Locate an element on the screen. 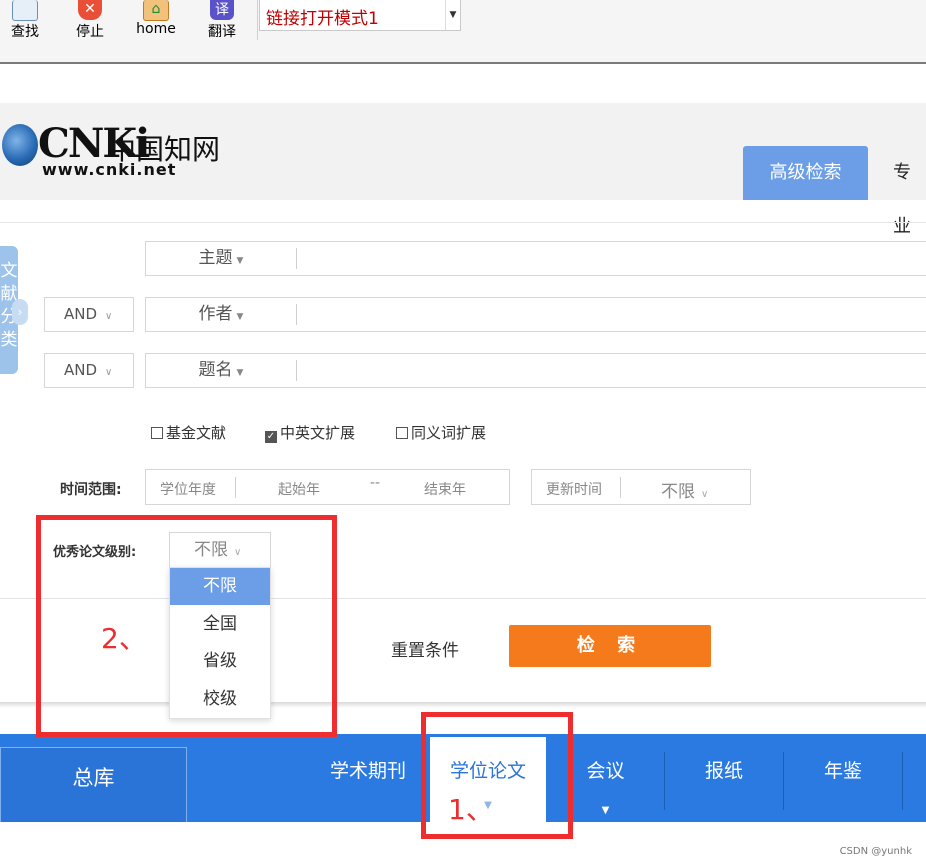  time-range-label: 时间范围: is located at coordinates (91, 490).